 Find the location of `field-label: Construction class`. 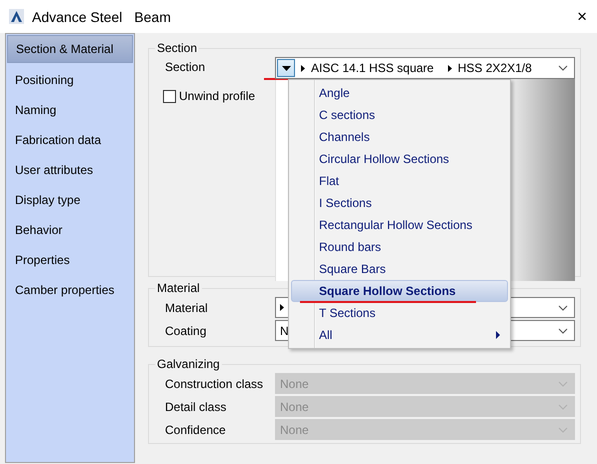

field-label: Construction class is located at coordinates (214, 383).